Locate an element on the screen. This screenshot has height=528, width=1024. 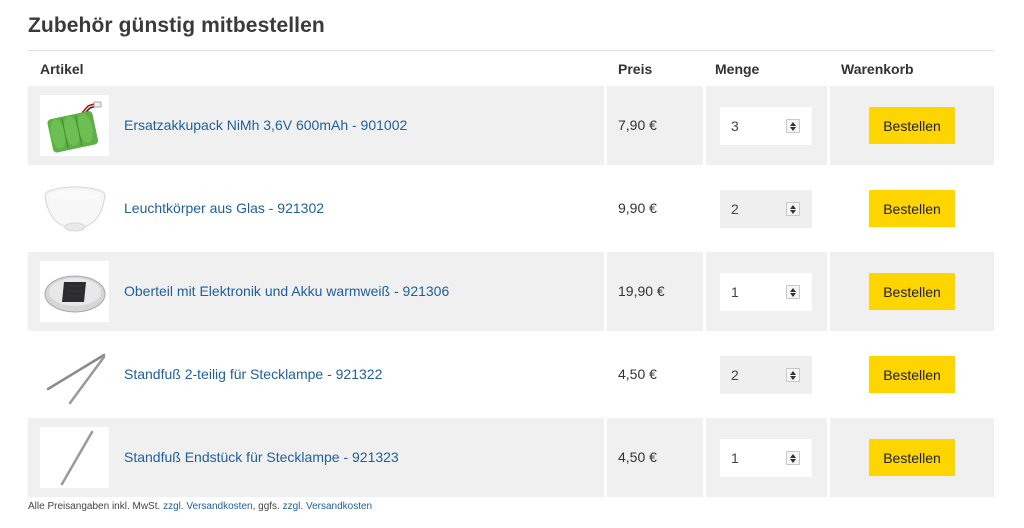
footnote-separator: , ggfs. is located at coordinates (266, 506).